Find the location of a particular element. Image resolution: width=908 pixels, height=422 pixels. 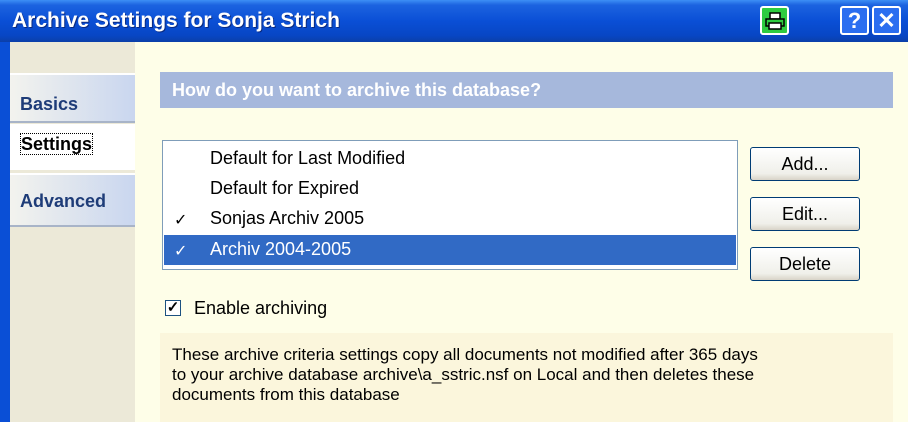

tab-label: Basics is located at coordinates (49, 104).